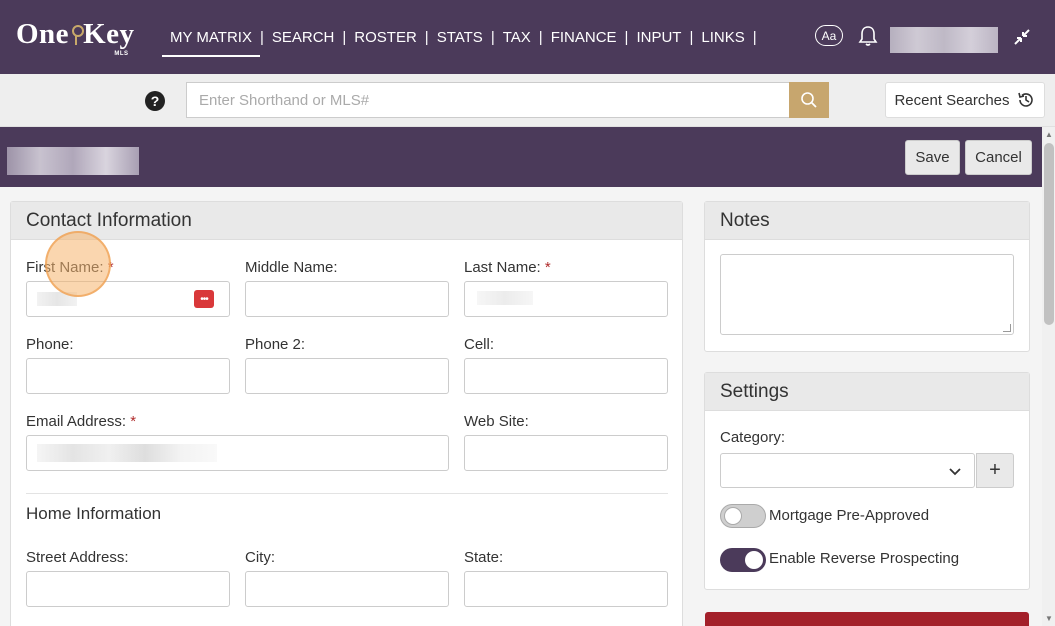  What do you see at coordinates (847, 470) in the screenshot?
I see `category-select` at bounding box center [847, 470].